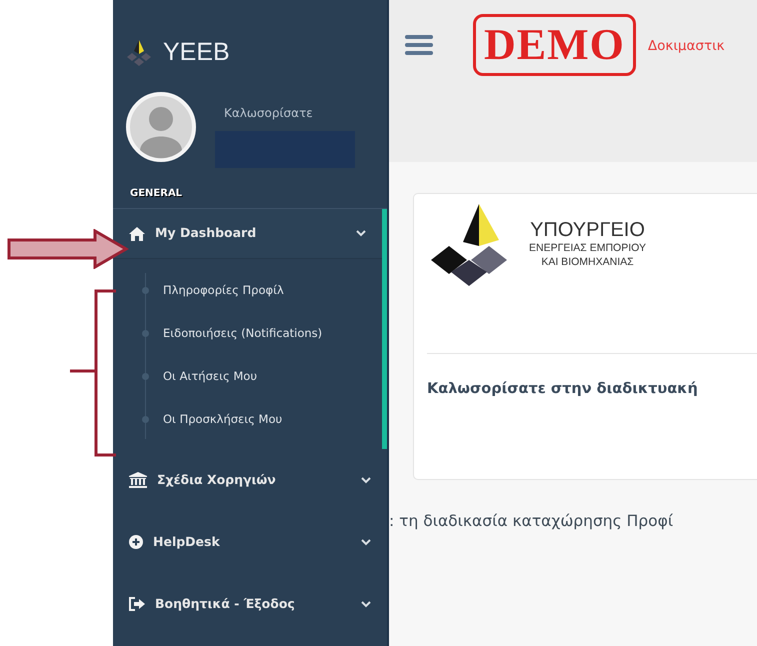 The image size is (757, 646). What do you see at coordinates (247, 419) in the screenshot?
I see `submenu-item: Οι Προσκλήσεις Μου` at bounding box center [247, 419].